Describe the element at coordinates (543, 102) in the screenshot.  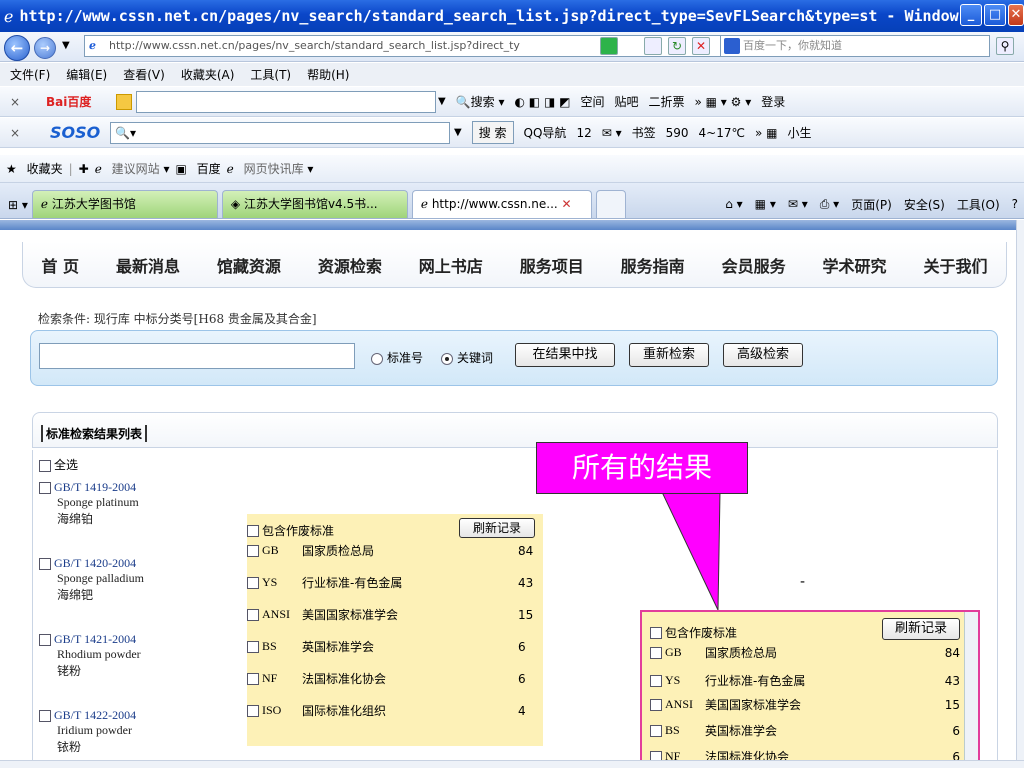
I see `toolbar-app-icons: ◐ ◧ ◨ ◩` at that location.